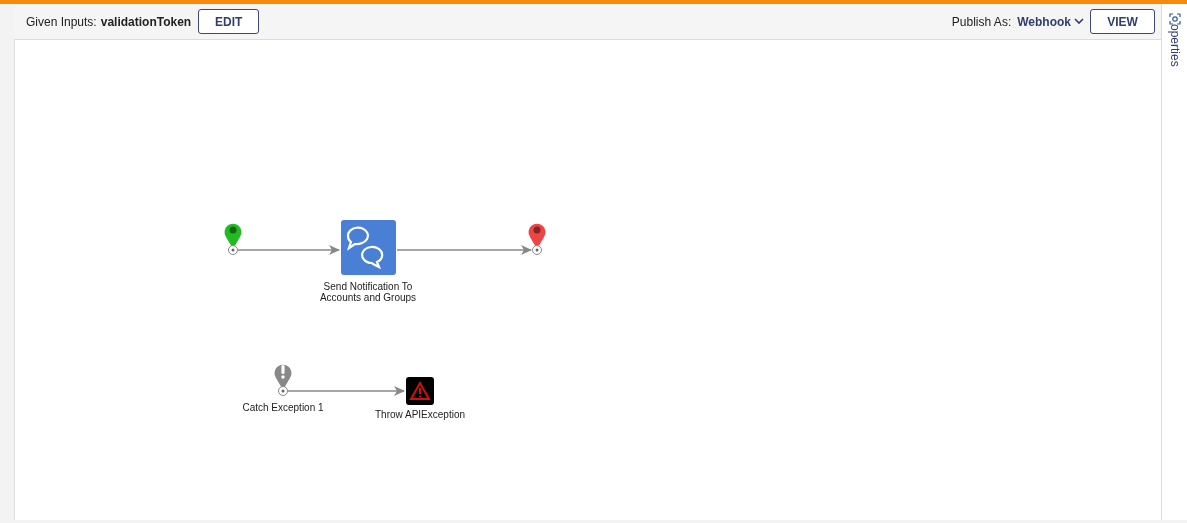  I want to click on chat-bubbles-icon, so click(368, 247).